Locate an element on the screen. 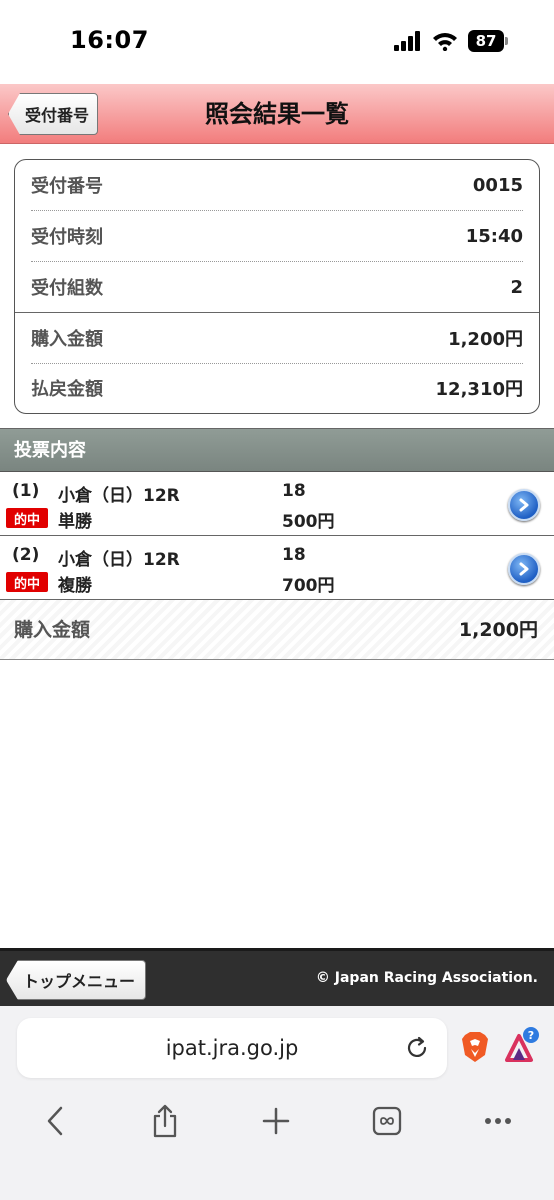 The image size is (554, 1200). section-header: 投票内容 is located at coordinates (277, 450).